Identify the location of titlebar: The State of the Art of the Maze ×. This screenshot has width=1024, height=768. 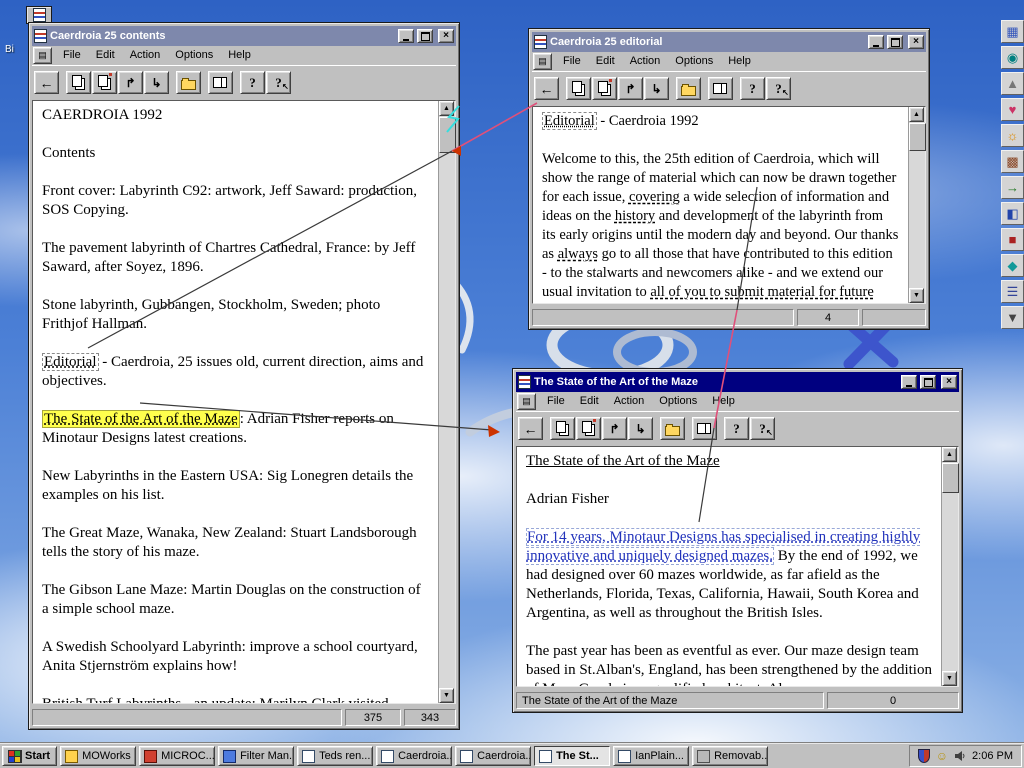
(737, 382).